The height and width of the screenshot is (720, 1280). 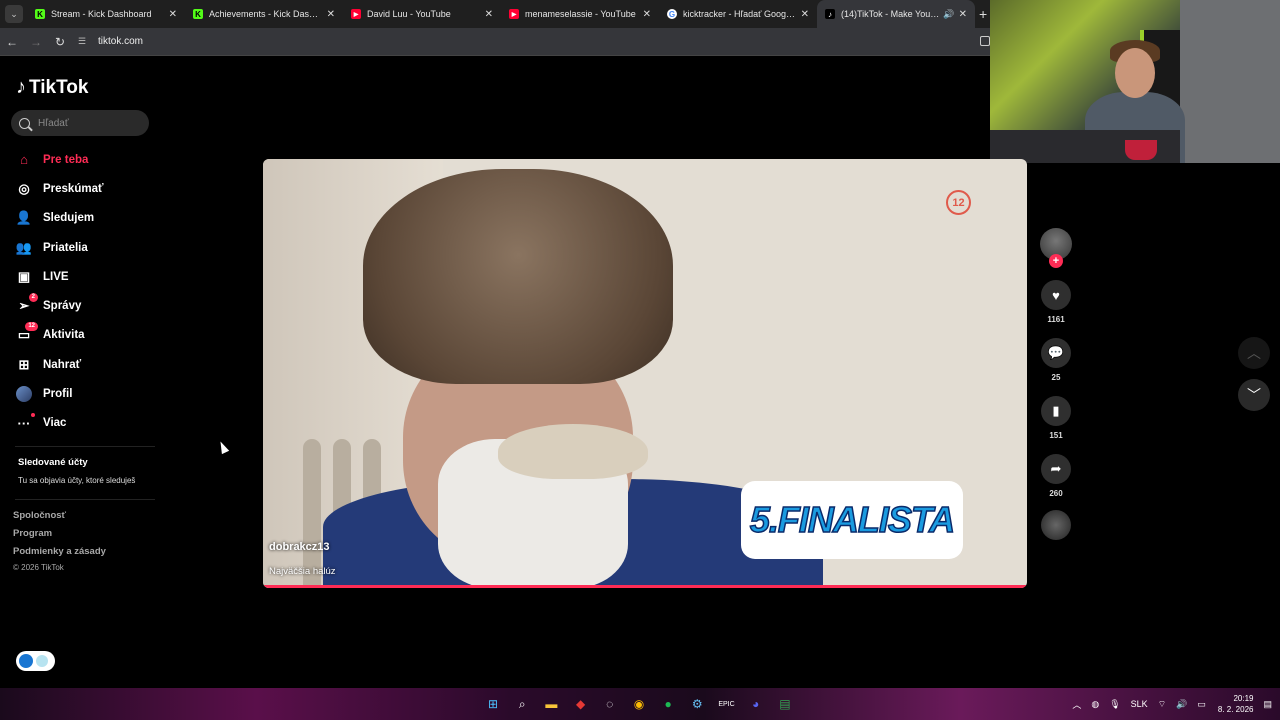 I want to click on reload-icon: ↻, so click(x=60, y=42).